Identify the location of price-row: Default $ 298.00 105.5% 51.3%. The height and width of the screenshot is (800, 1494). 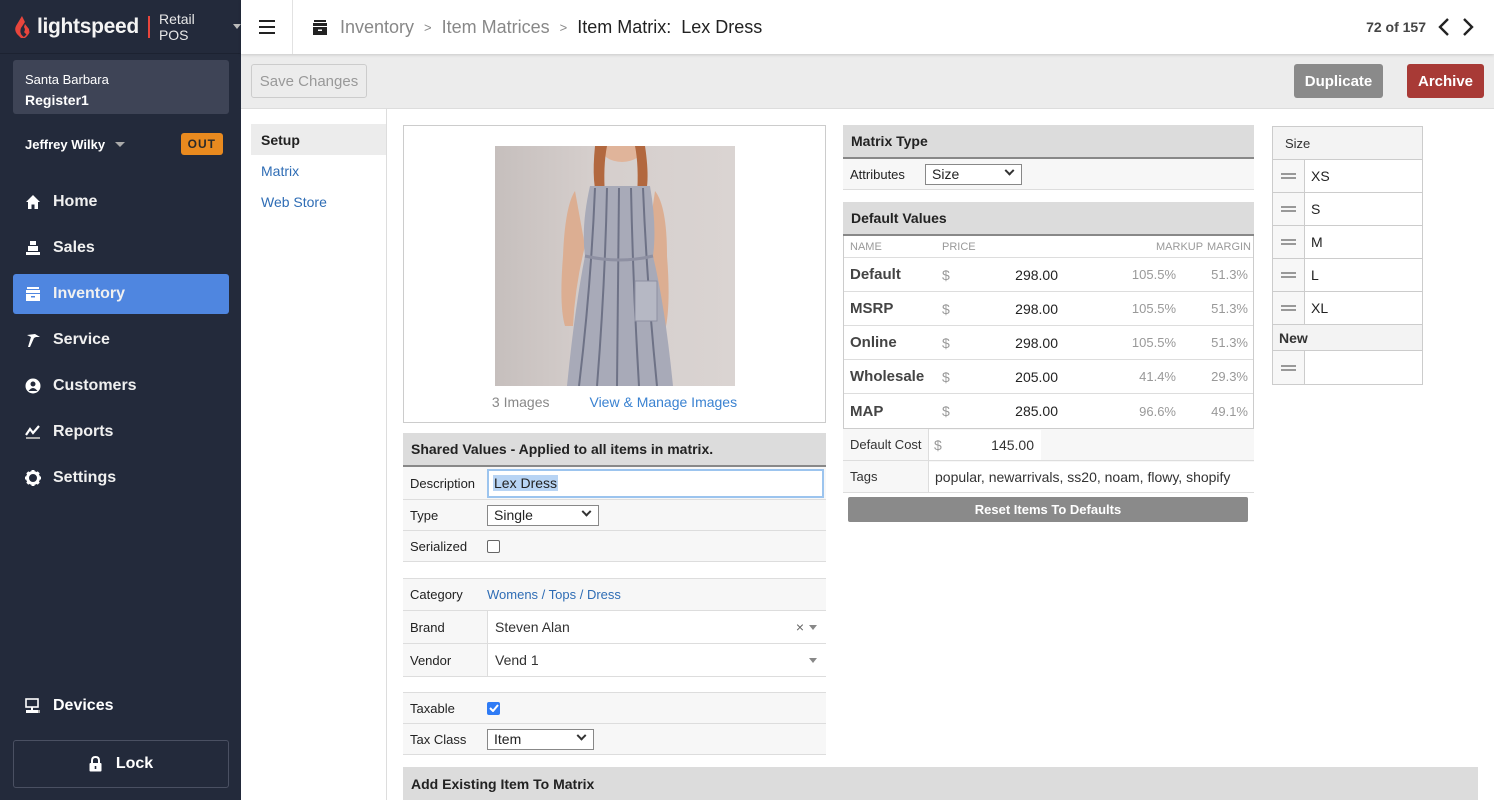
(1048, 275).